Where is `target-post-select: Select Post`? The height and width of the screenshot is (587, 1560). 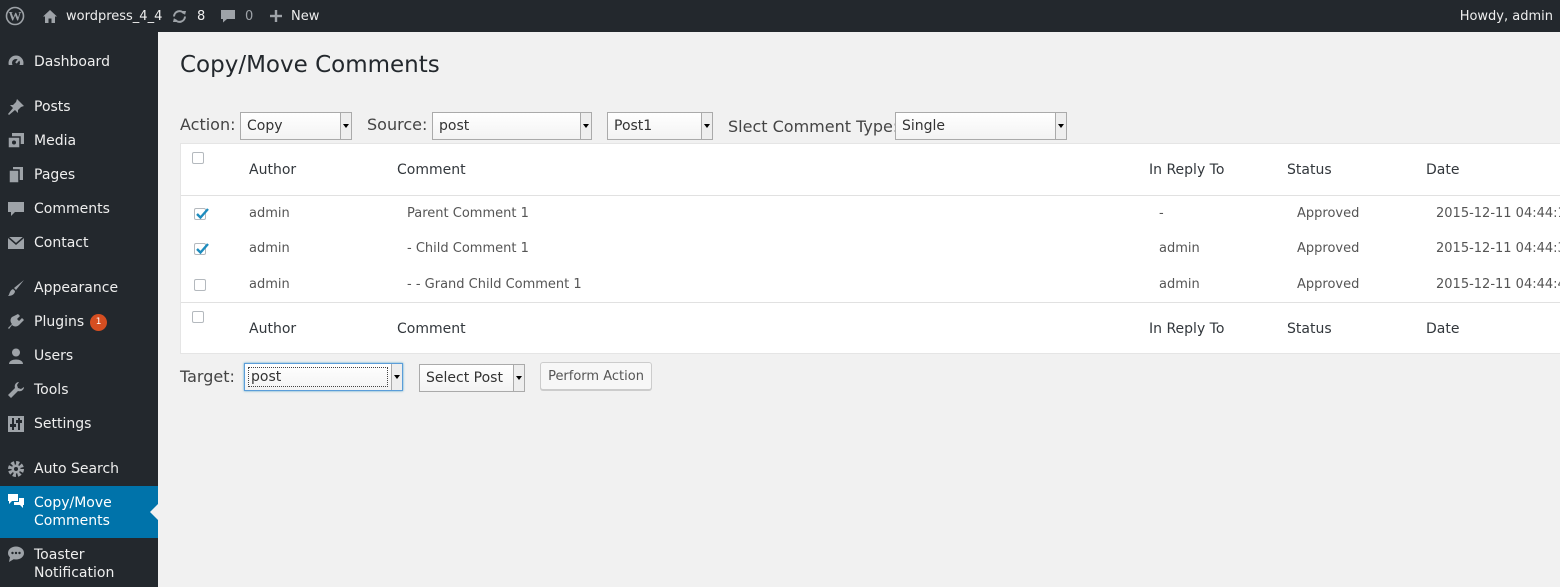 target-post-select: Select Post is located at coordinates (472, 378).